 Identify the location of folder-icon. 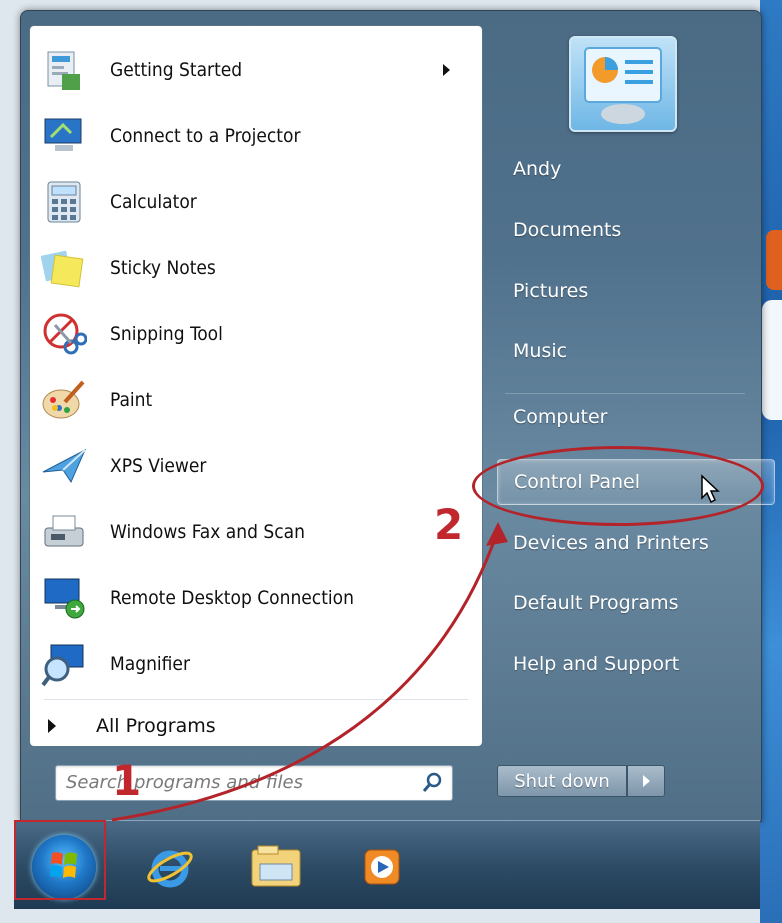
(276, 866).